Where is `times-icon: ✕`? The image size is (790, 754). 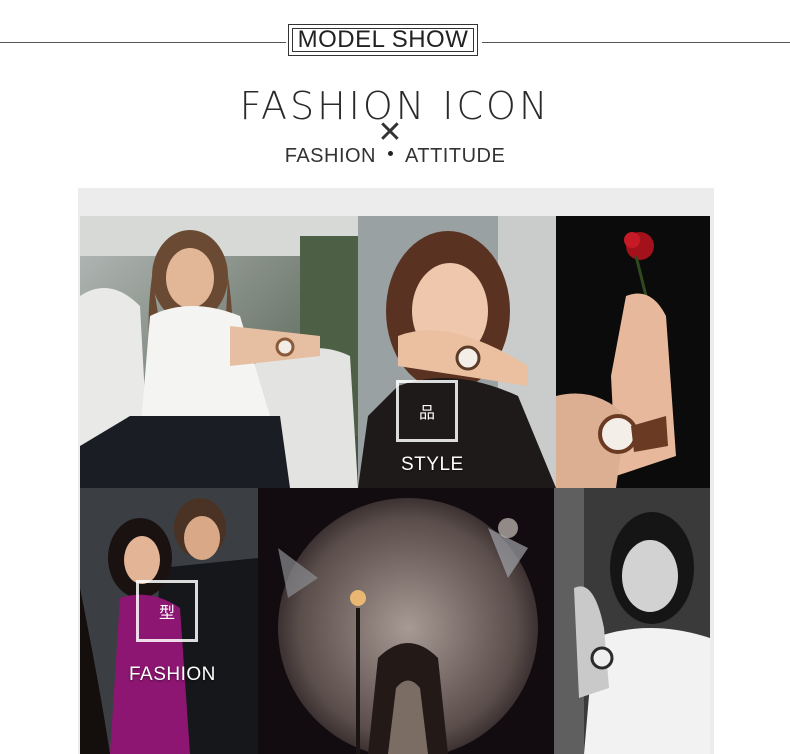
times-icon: ✕ is located at coordinates (390, 132).